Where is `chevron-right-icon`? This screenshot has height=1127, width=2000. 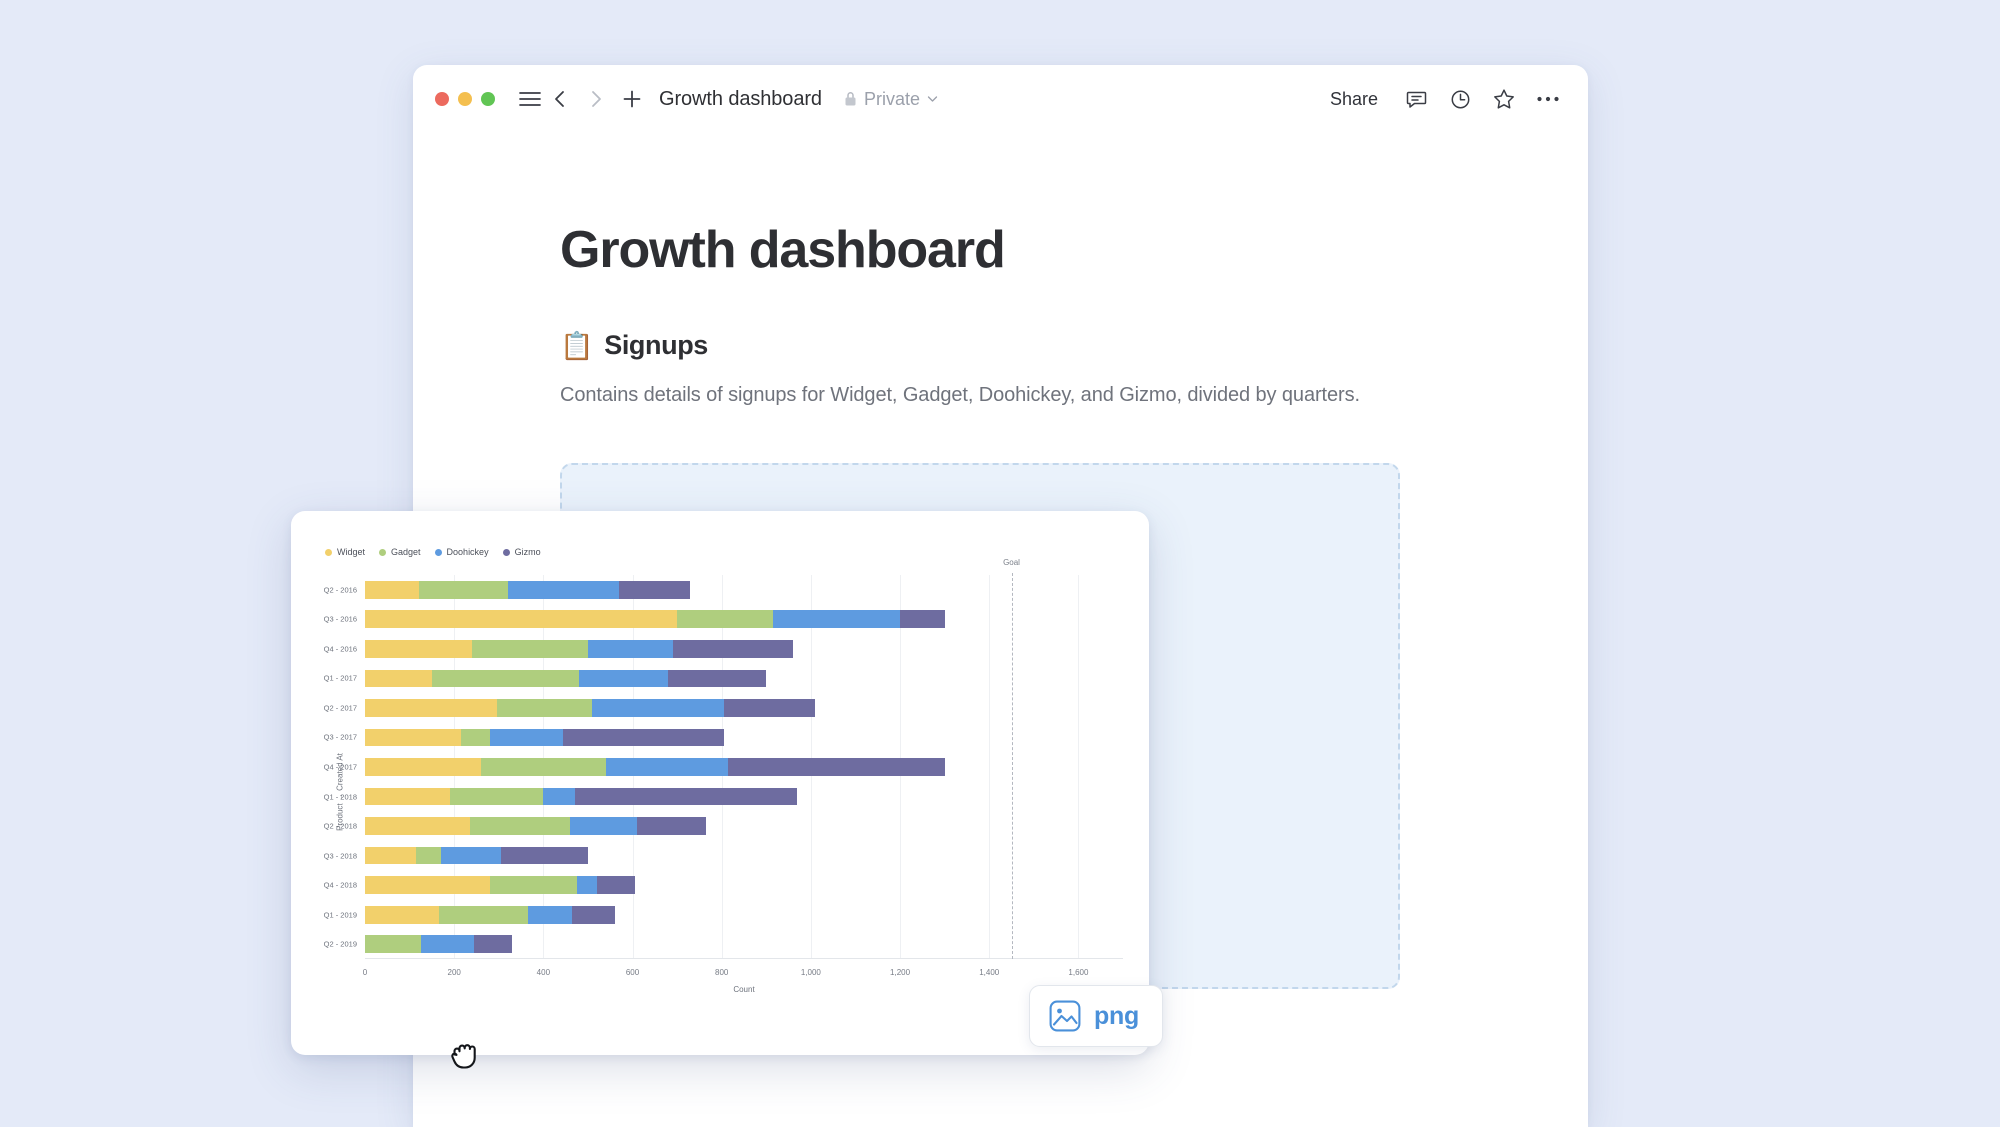
chevron-right-icon is located at coordinates (596, 99).